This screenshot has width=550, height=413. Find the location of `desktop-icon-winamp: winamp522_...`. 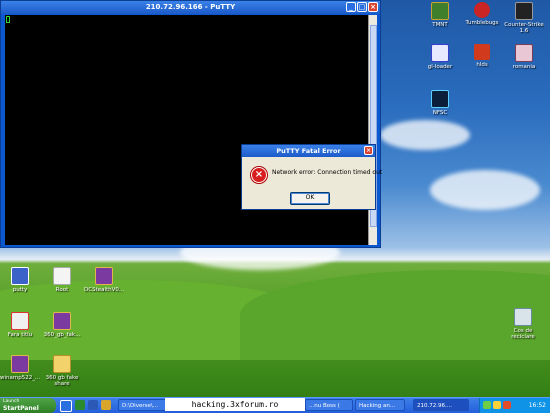

desktop-icon-winamp: winamp522_... is located at coordinates (20, 368).